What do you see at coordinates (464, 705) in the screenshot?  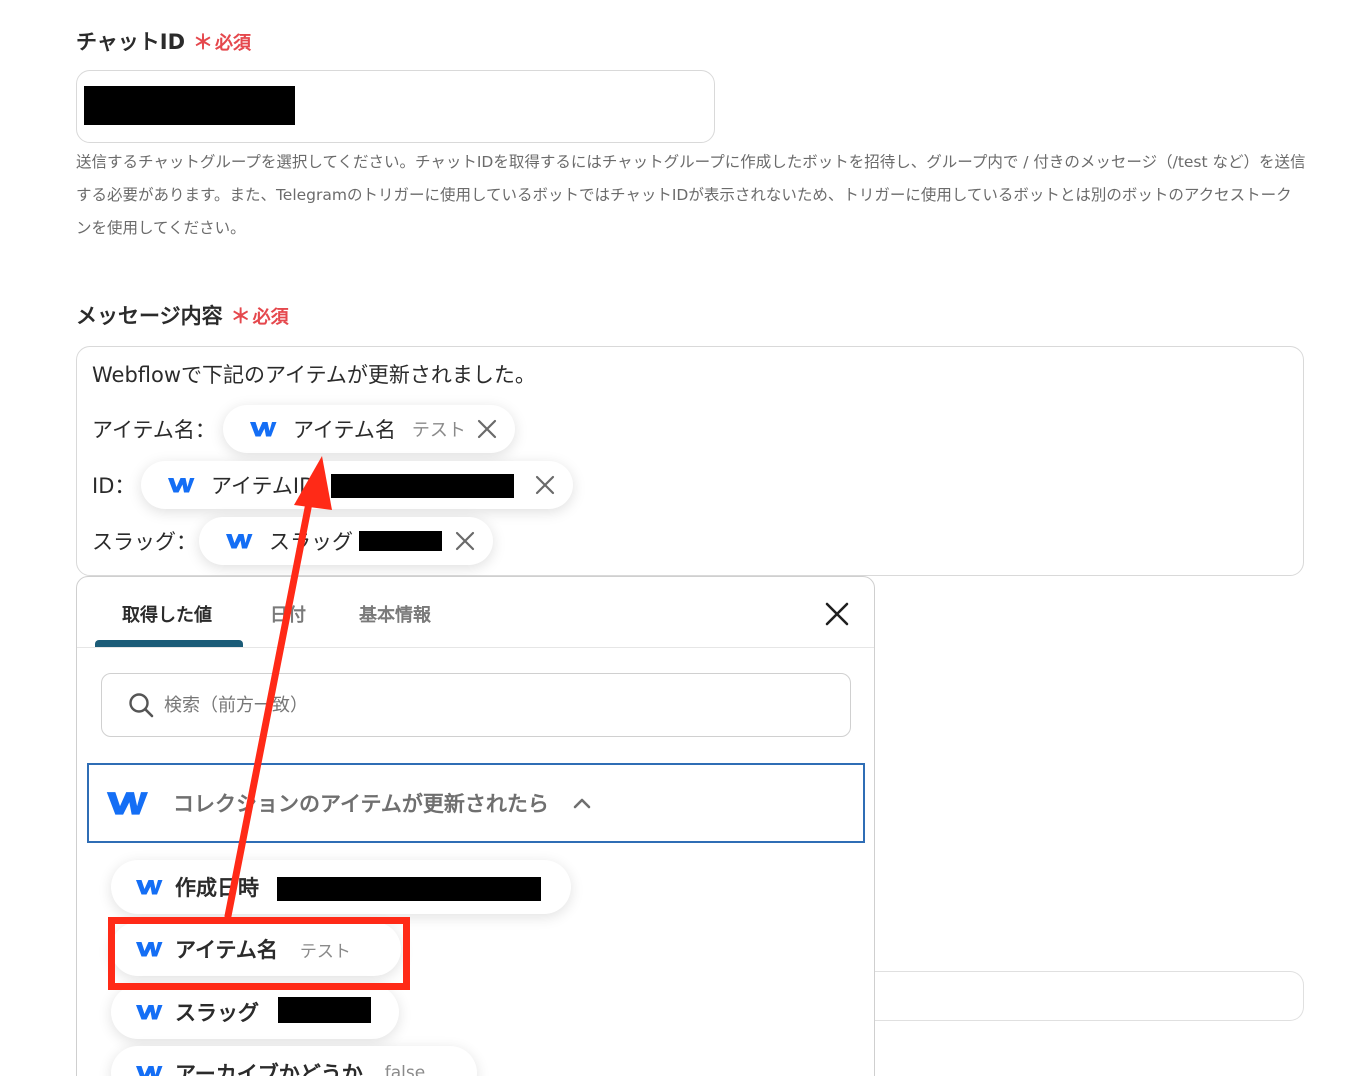 I see `search-input` at bounding box center [464, 705].